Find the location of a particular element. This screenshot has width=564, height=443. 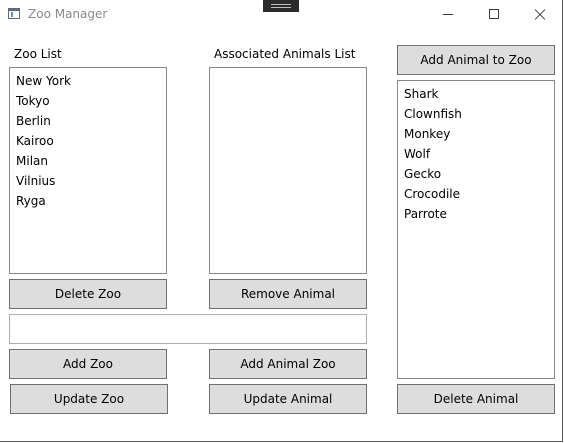

animal-list-item: Shark is located at coordinates (476, 94).